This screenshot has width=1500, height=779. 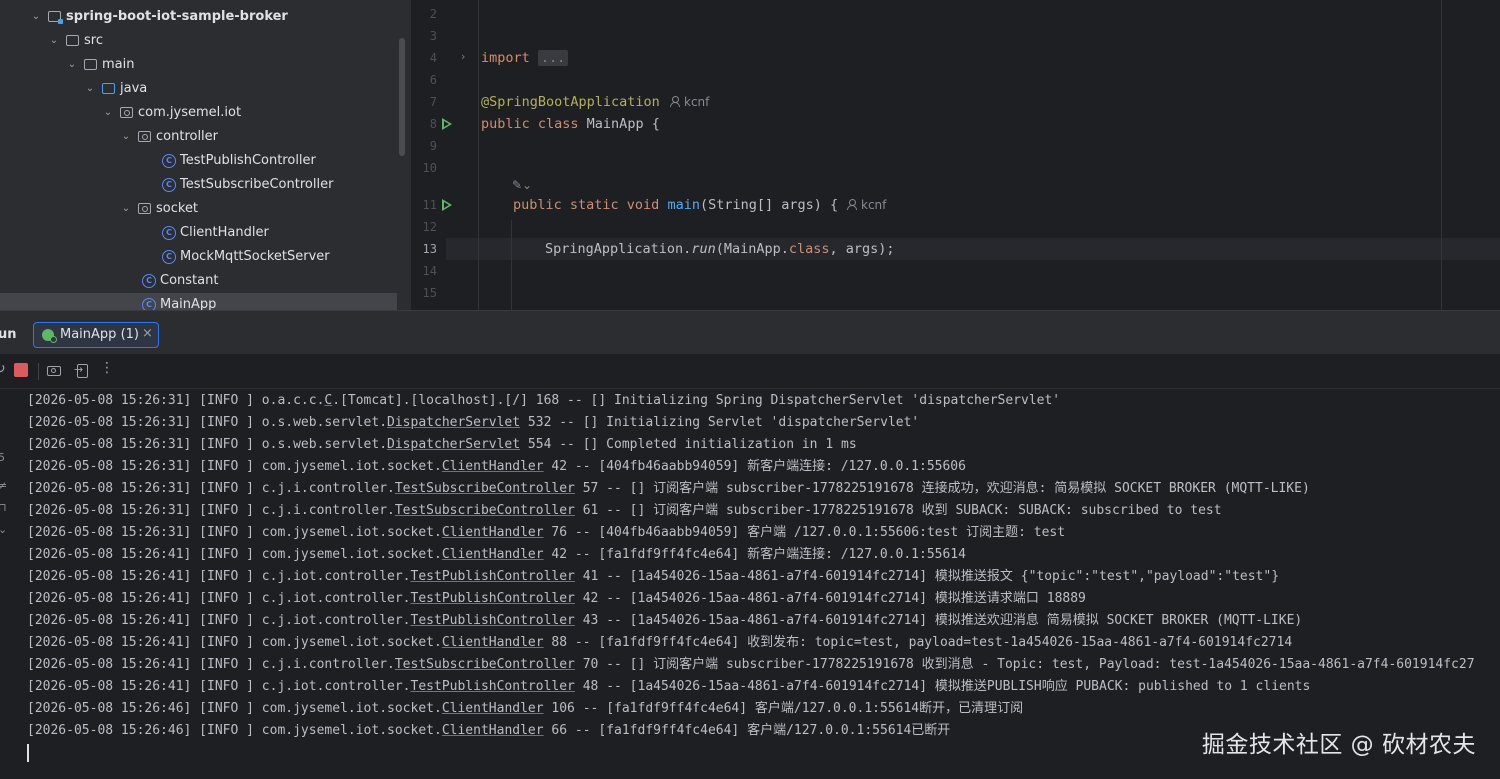 I want to click on run-main-icon, so click(x=447, y=205).